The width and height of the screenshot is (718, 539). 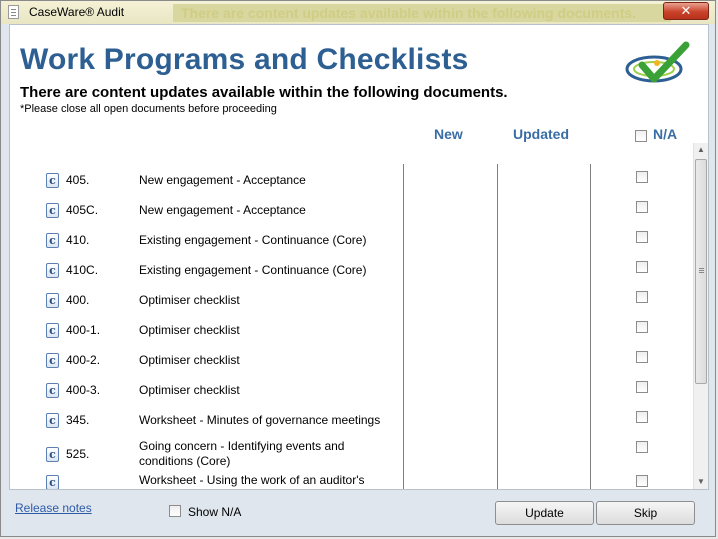 What do you see at coordinates (175, 511) in the screenshot?
I see `show-na-checkbox` at bounding box center [175, 511].